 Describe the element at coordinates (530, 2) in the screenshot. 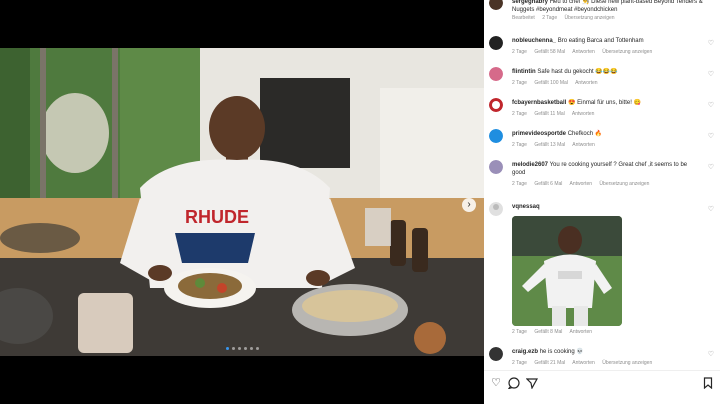

I see `caption-username: sergegnabry` at that location.